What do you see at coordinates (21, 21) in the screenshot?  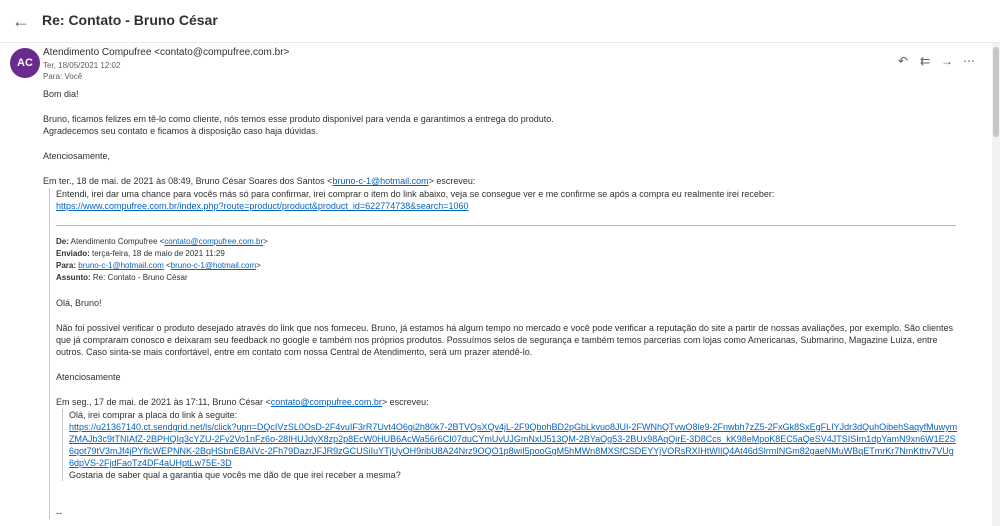 I see `back-arrow-icon: ←` at bounding box center [21, 21].